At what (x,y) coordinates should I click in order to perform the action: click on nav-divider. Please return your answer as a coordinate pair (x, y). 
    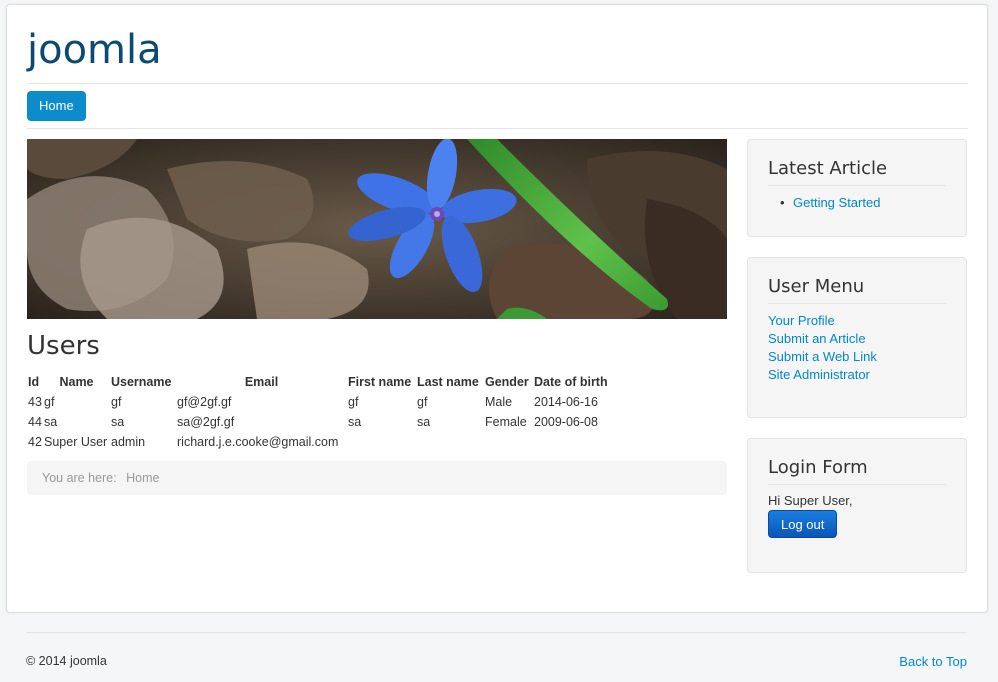
    Looking at the image, I should click on (497, 128).